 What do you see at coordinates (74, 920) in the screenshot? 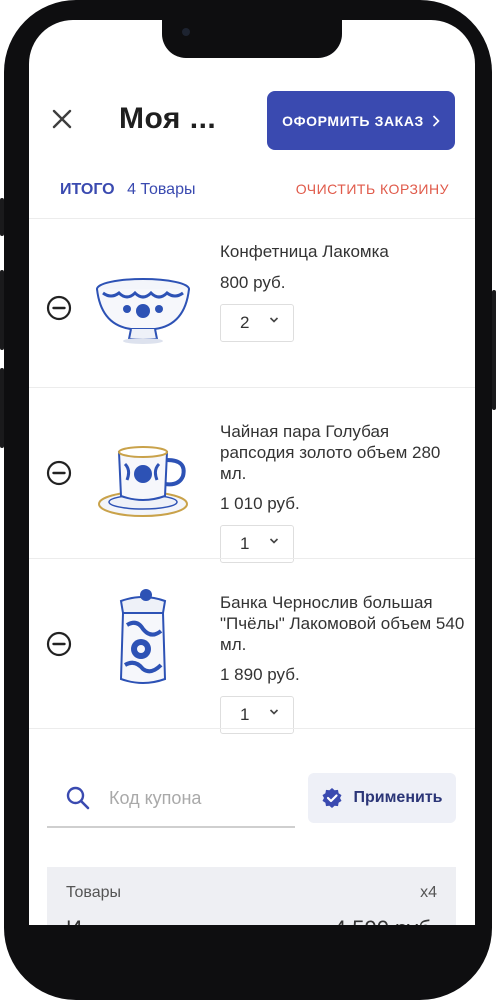
I see `summary-total-label: И` at bounding box center [74, 920].